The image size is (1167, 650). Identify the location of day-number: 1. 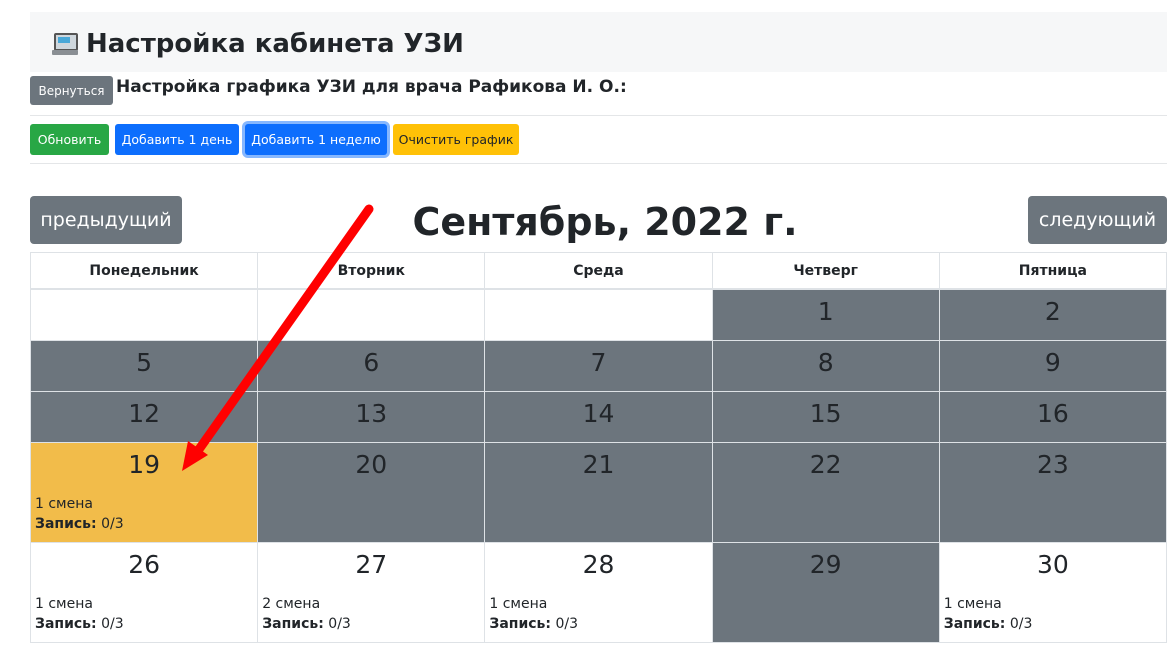
(825, 311).